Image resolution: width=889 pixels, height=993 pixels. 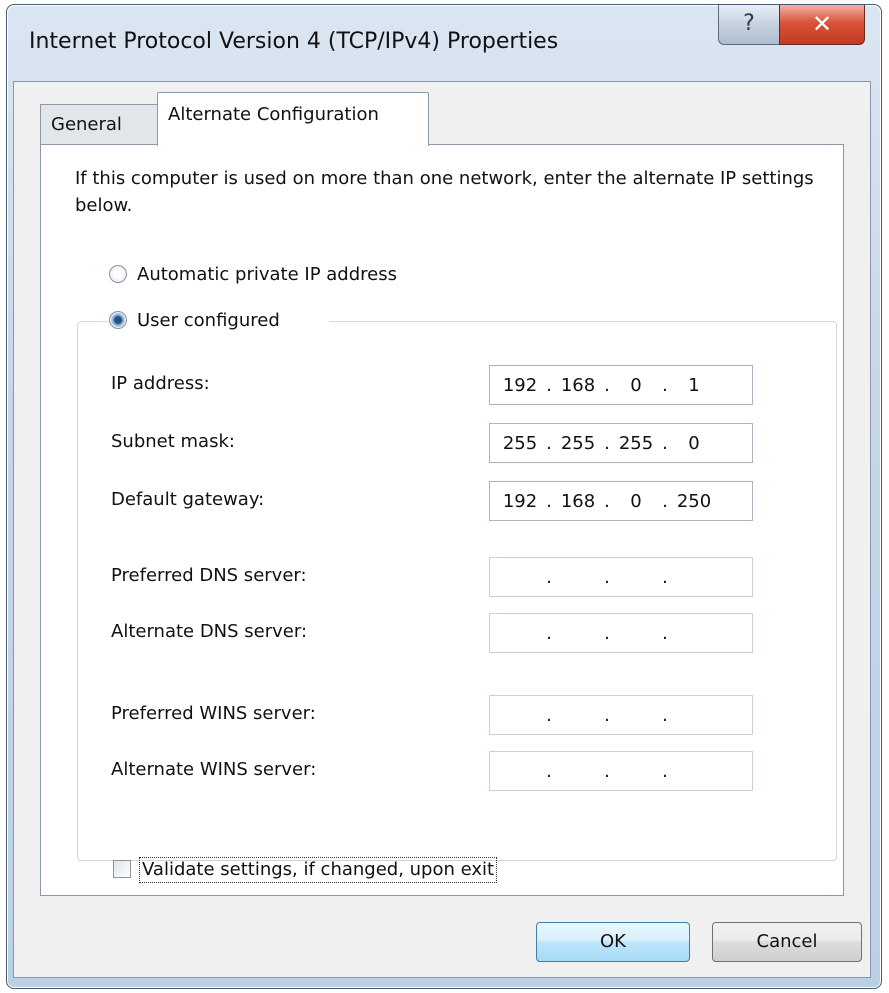 I want to click on help-button: ?, so click(x=749, y=25).